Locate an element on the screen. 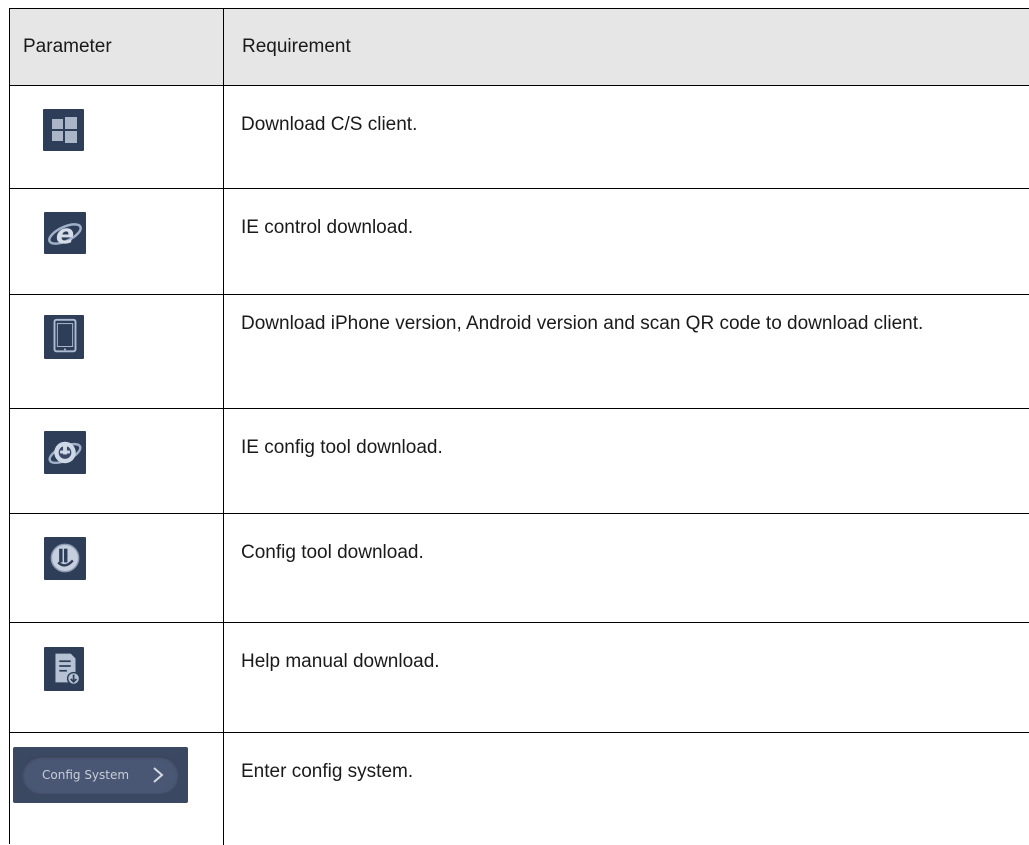  parameter-cell: e is located at coordinates (116, 241).